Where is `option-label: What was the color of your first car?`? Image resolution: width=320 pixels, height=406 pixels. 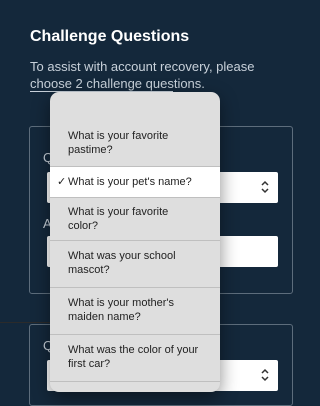 option-label: What was the color of your first car? is located at coordinates (133, 357).